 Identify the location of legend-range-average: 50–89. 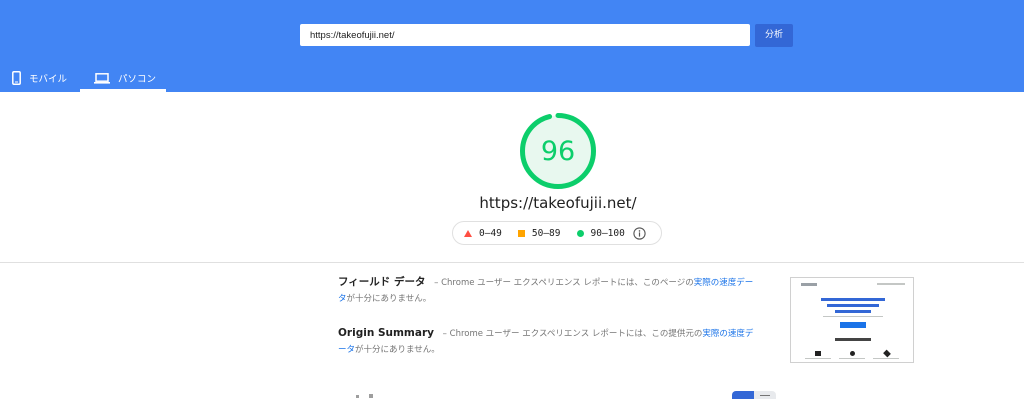
(546, 233).